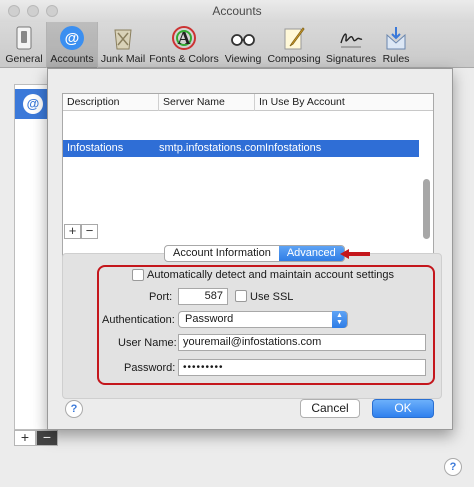  Describe the element at coordinates (14, 11) in the screenshot. I see `close-window-button` at that location.